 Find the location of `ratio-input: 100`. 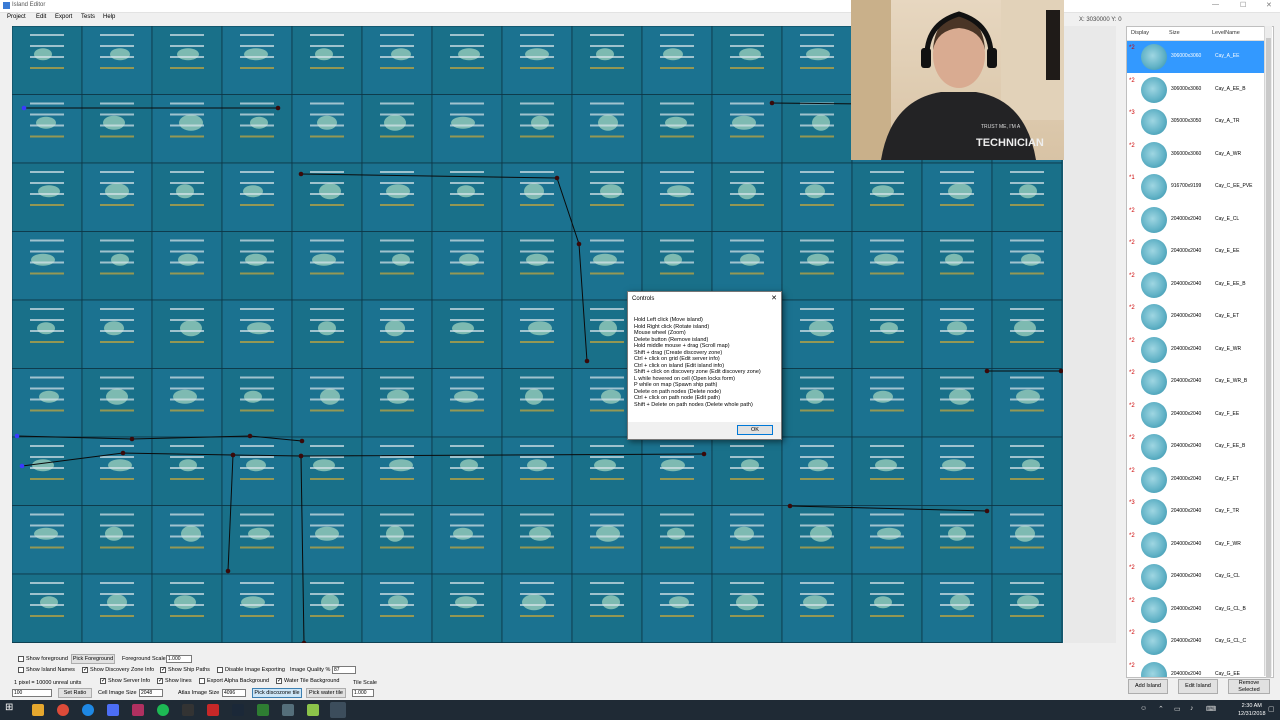

ratio-input: 100 is located at coordinates (32, 693).